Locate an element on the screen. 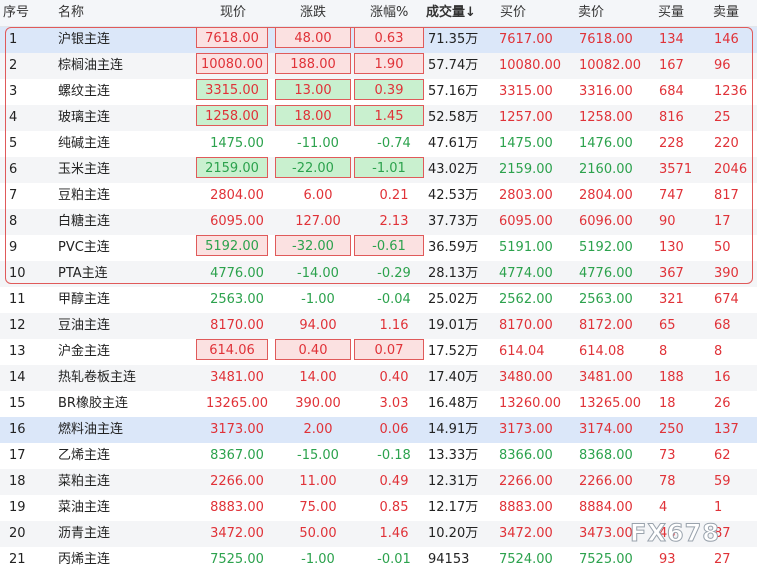 The width and height of the screenshot is (757, 573). row-pct: -0.18 is located at coordinates (394, 455).